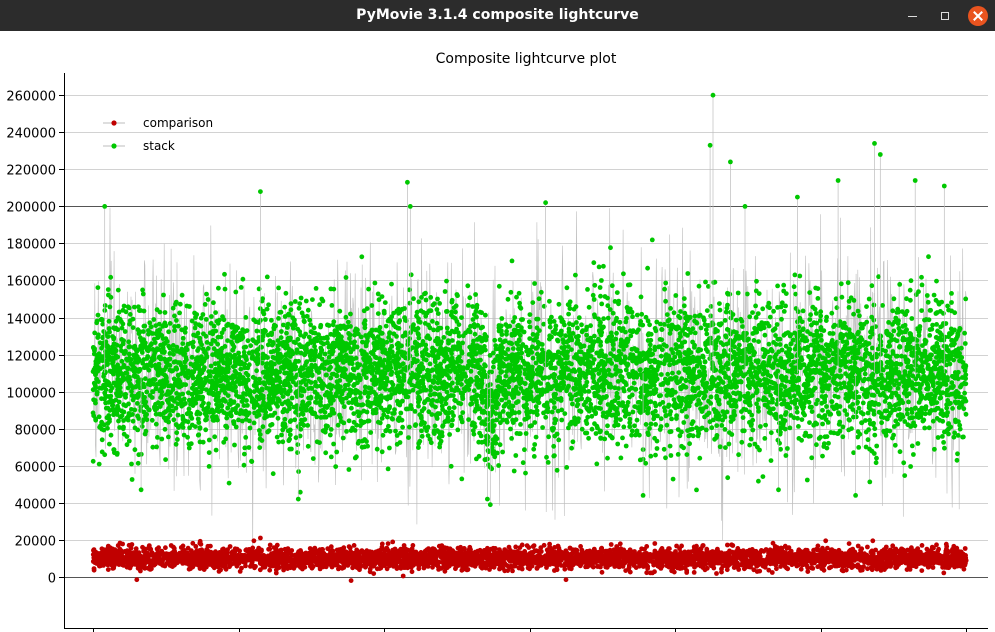 Image resolution: width=995 pixels, height=632 pixels. I want to click on minimize-button, so click(912, 15).